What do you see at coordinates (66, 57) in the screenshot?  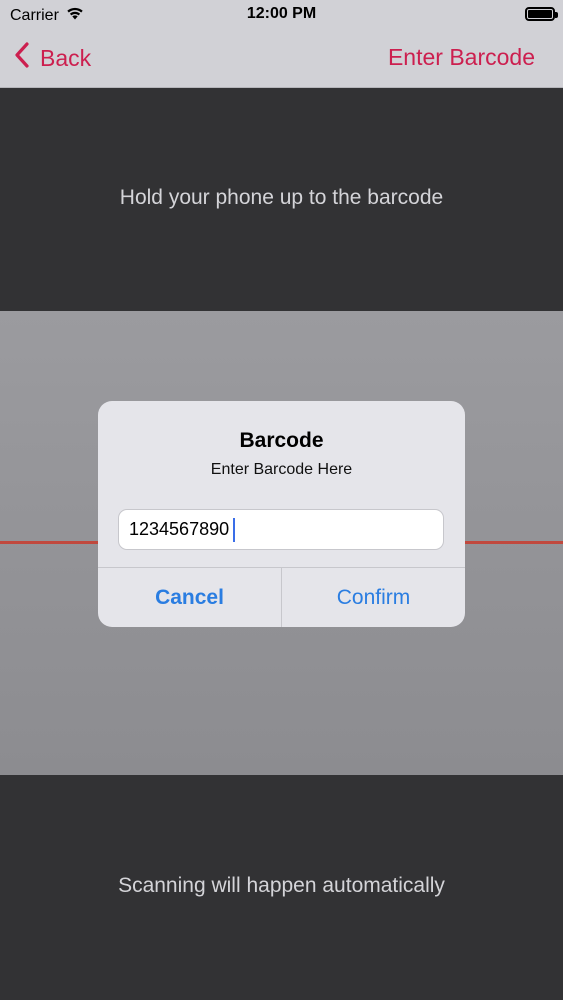 I see `back-button-label: Back` at bounding box center [66, 57].